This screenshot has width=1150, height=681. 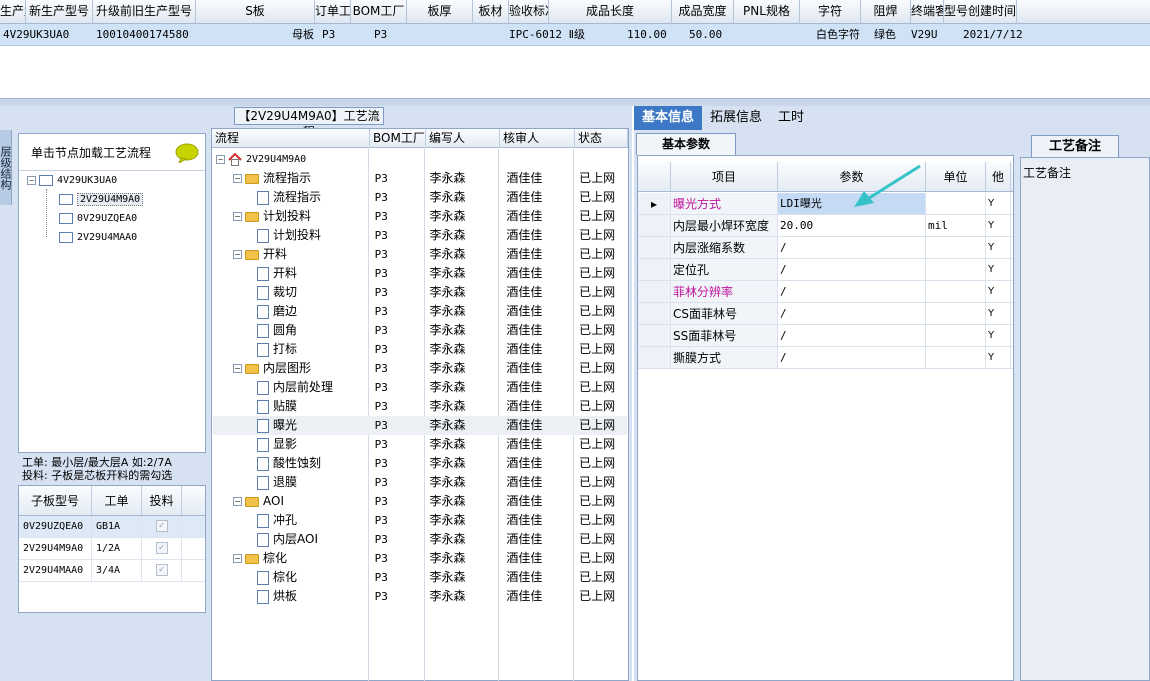 What do you see at coordinates (420, 197) in the screenshot?
I see `flow-row: 流程指示 P3 李永森 酒佳佳 已上网` at bounding box center [420, 197].